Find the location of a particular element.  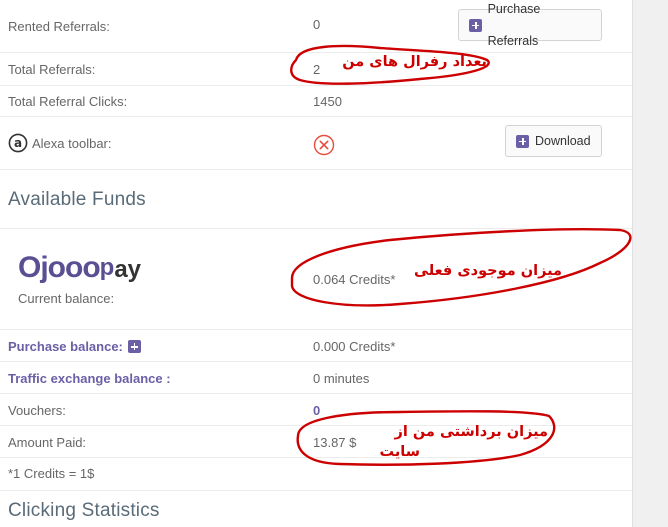

annotation-total-referrals-text: تعداد رفرال های من is located at coordinates (414, 62).